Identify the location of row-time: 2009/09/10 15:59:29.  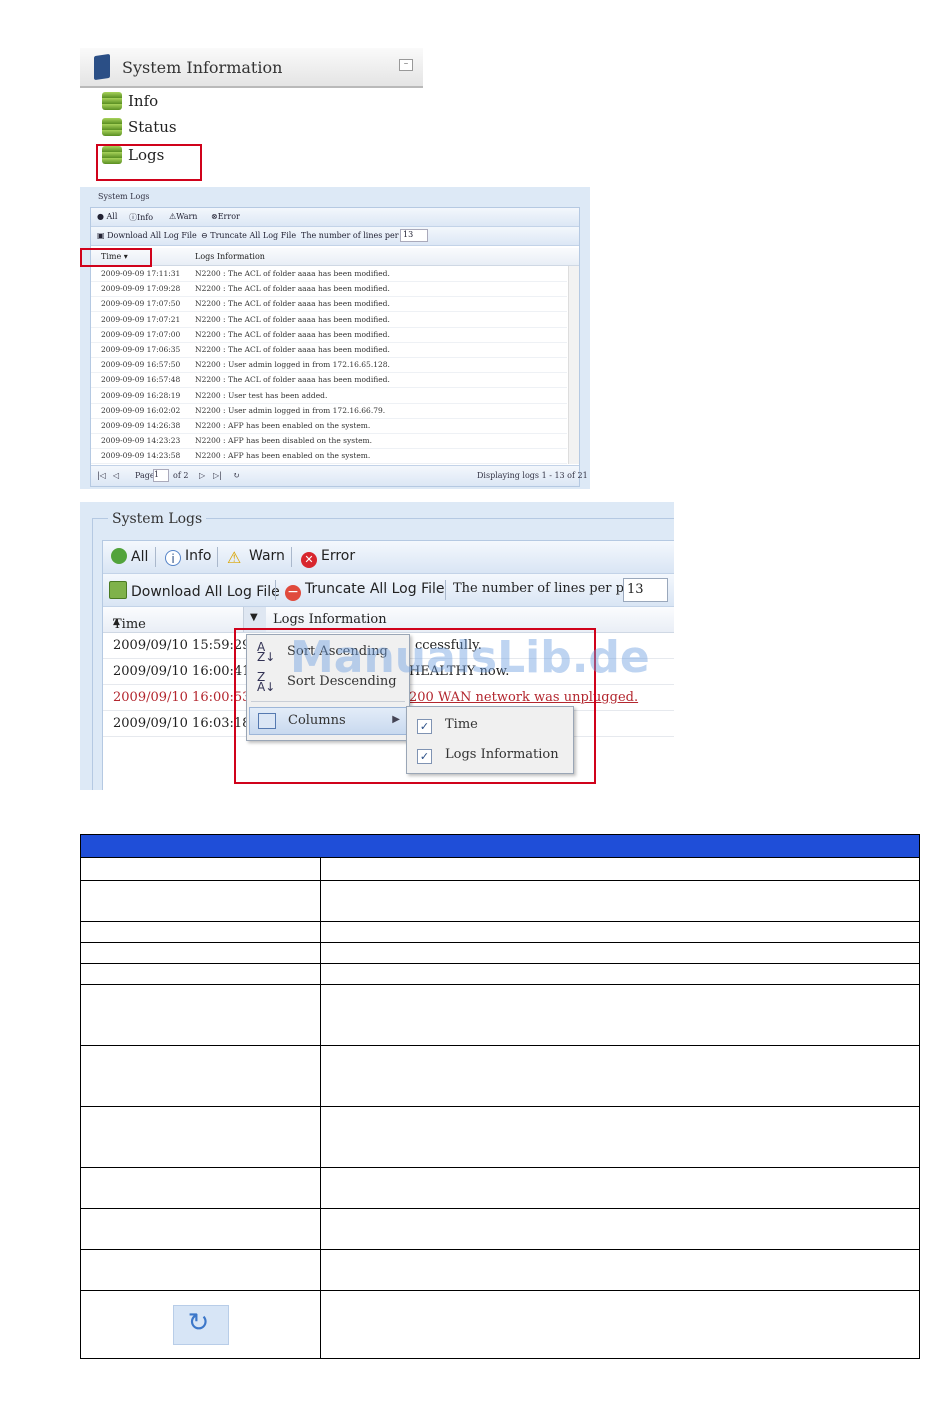
(182, 645).